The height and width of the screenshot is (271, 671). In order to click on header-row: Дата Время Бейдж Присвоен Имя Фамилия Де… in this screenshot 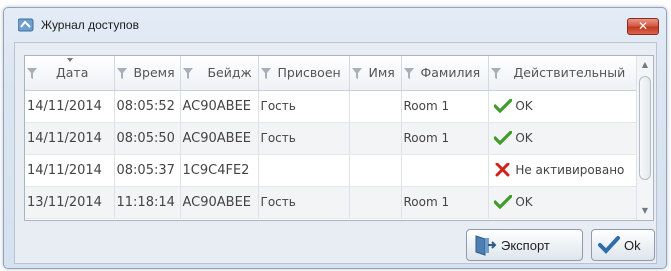, I will do `click(332, 73)`.